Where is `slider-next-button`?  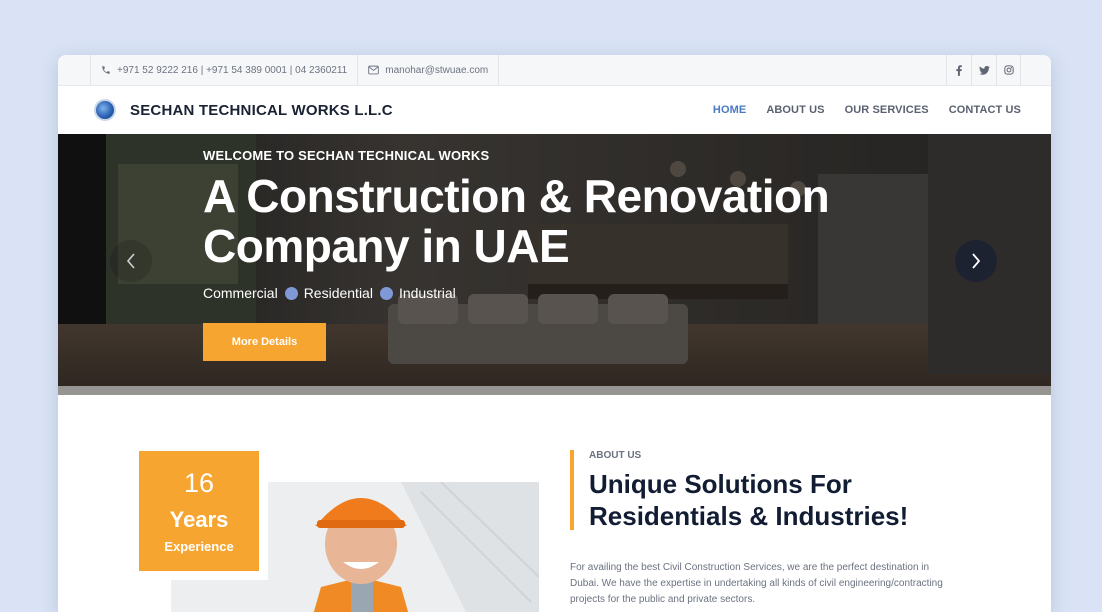
slider-next-button is located at coordinates (976, 261).